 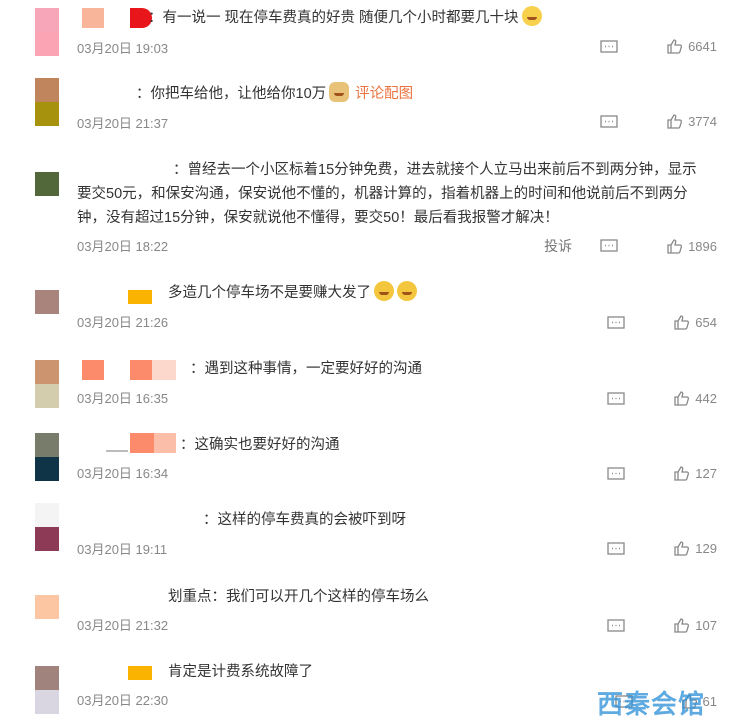 I want to click on like-button: 654, so click(x=695, y=322).